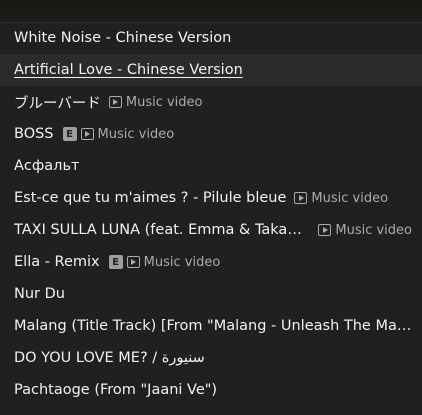 The height and width of the screenshot is (415, 422). What do you see at coordinates (128, 70) in the screenshot?
I see `song-title: Artificial Love - Chinese Version` at bounding box center [128, 70].